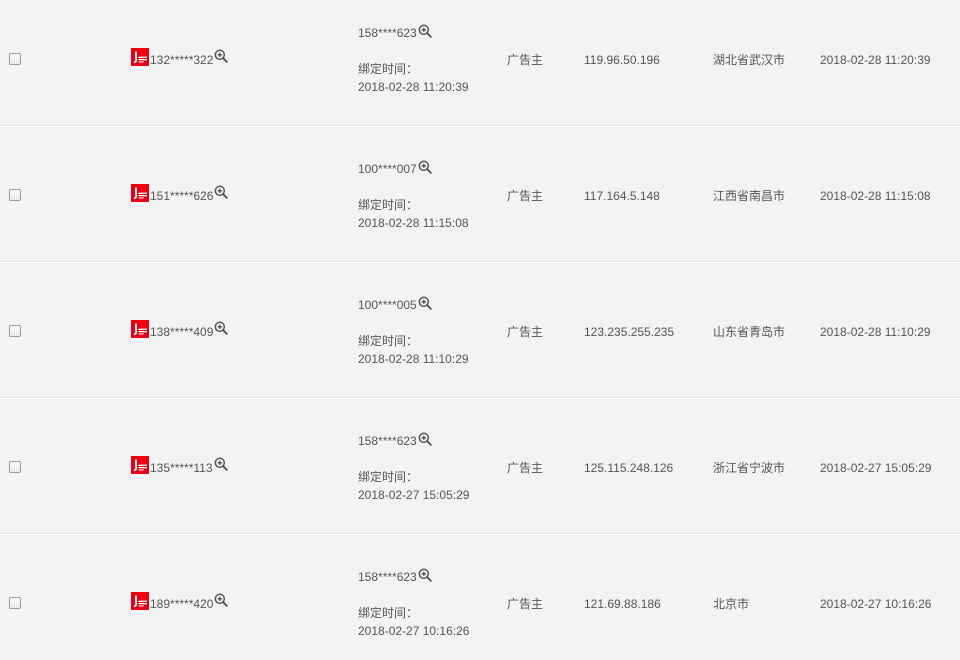  Describe the element at coordinates (414, 631) in the screenshot. I see `bind-time-value: 2018-02-27 10:16:26` at that location.